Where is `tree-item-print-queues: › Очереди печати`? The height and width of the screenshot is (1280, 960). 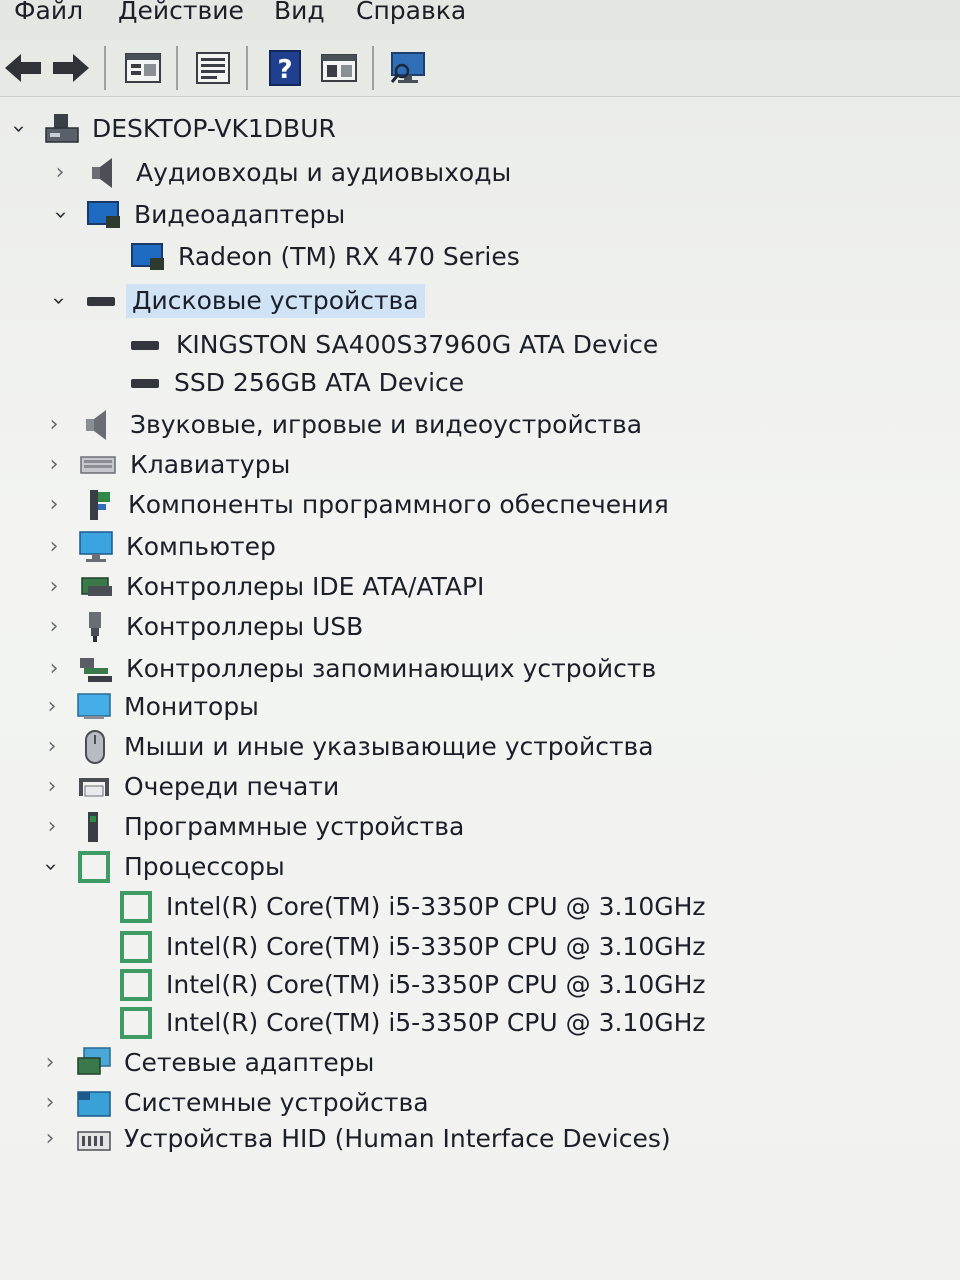 tree-item-print-queues: › Очереди печати is located at coordinates (480, 788).